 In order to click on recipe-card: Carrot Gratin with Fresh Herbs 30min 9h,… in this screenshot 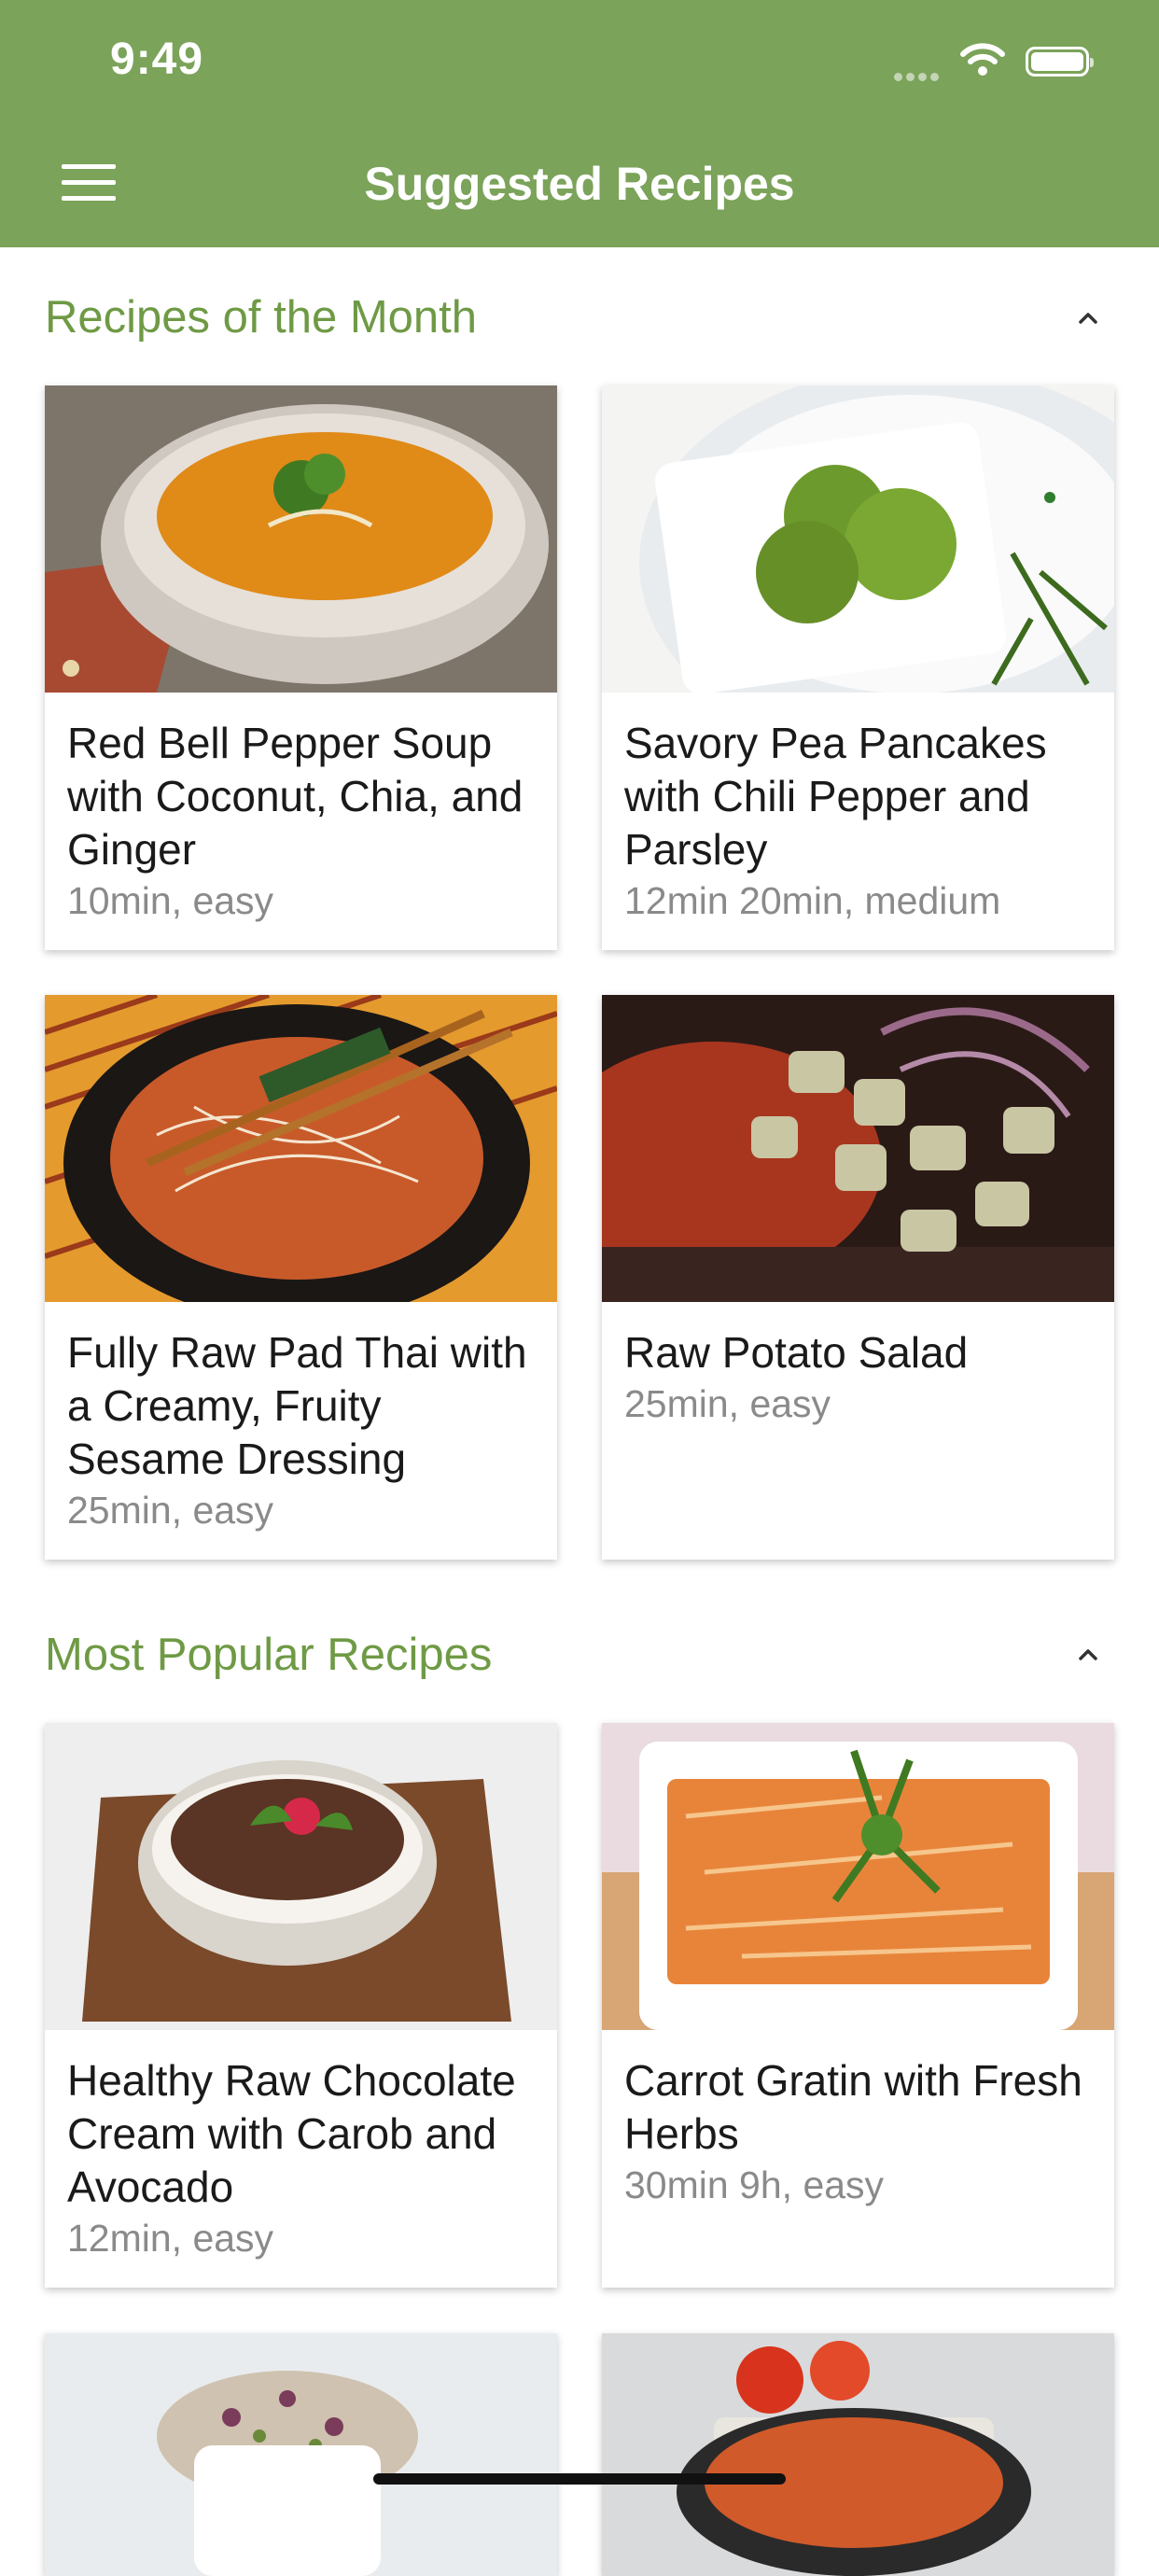, I will do `click(858, 2005)`.